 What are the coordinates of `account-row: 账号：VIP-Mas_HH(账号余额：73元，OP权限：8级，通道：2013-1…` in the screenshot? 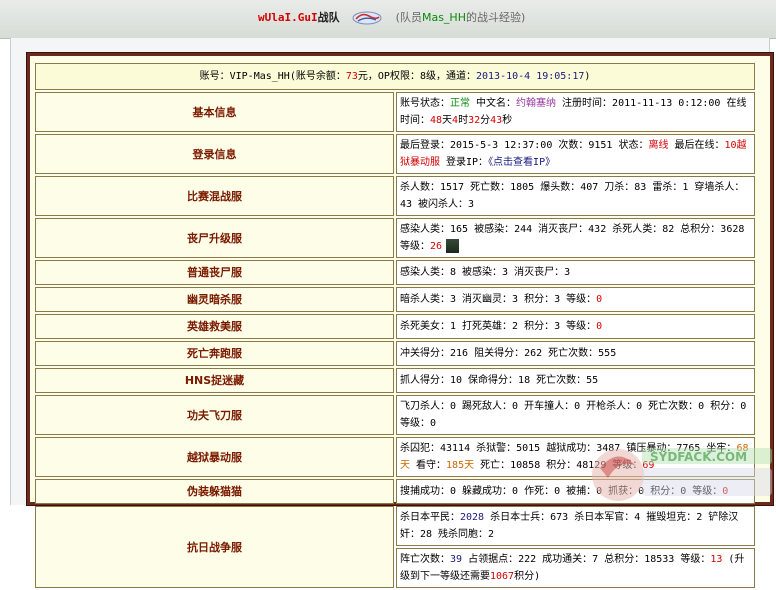 It's located at (395, 76).